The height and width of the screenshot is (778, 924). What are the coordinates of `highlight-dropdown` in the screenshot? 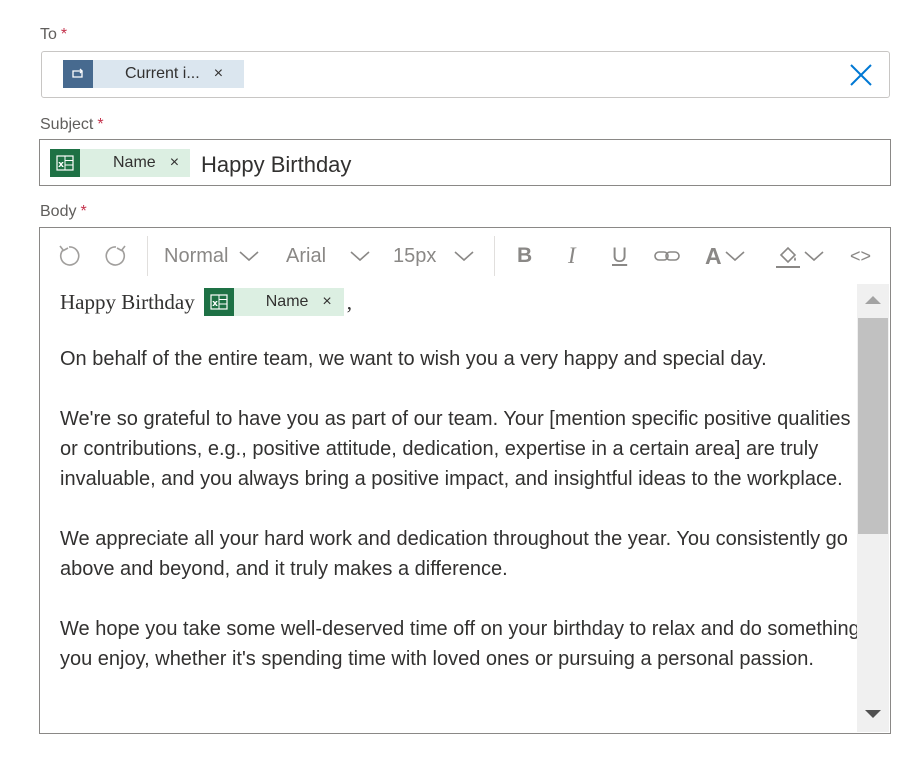 It's located at (800, 256).